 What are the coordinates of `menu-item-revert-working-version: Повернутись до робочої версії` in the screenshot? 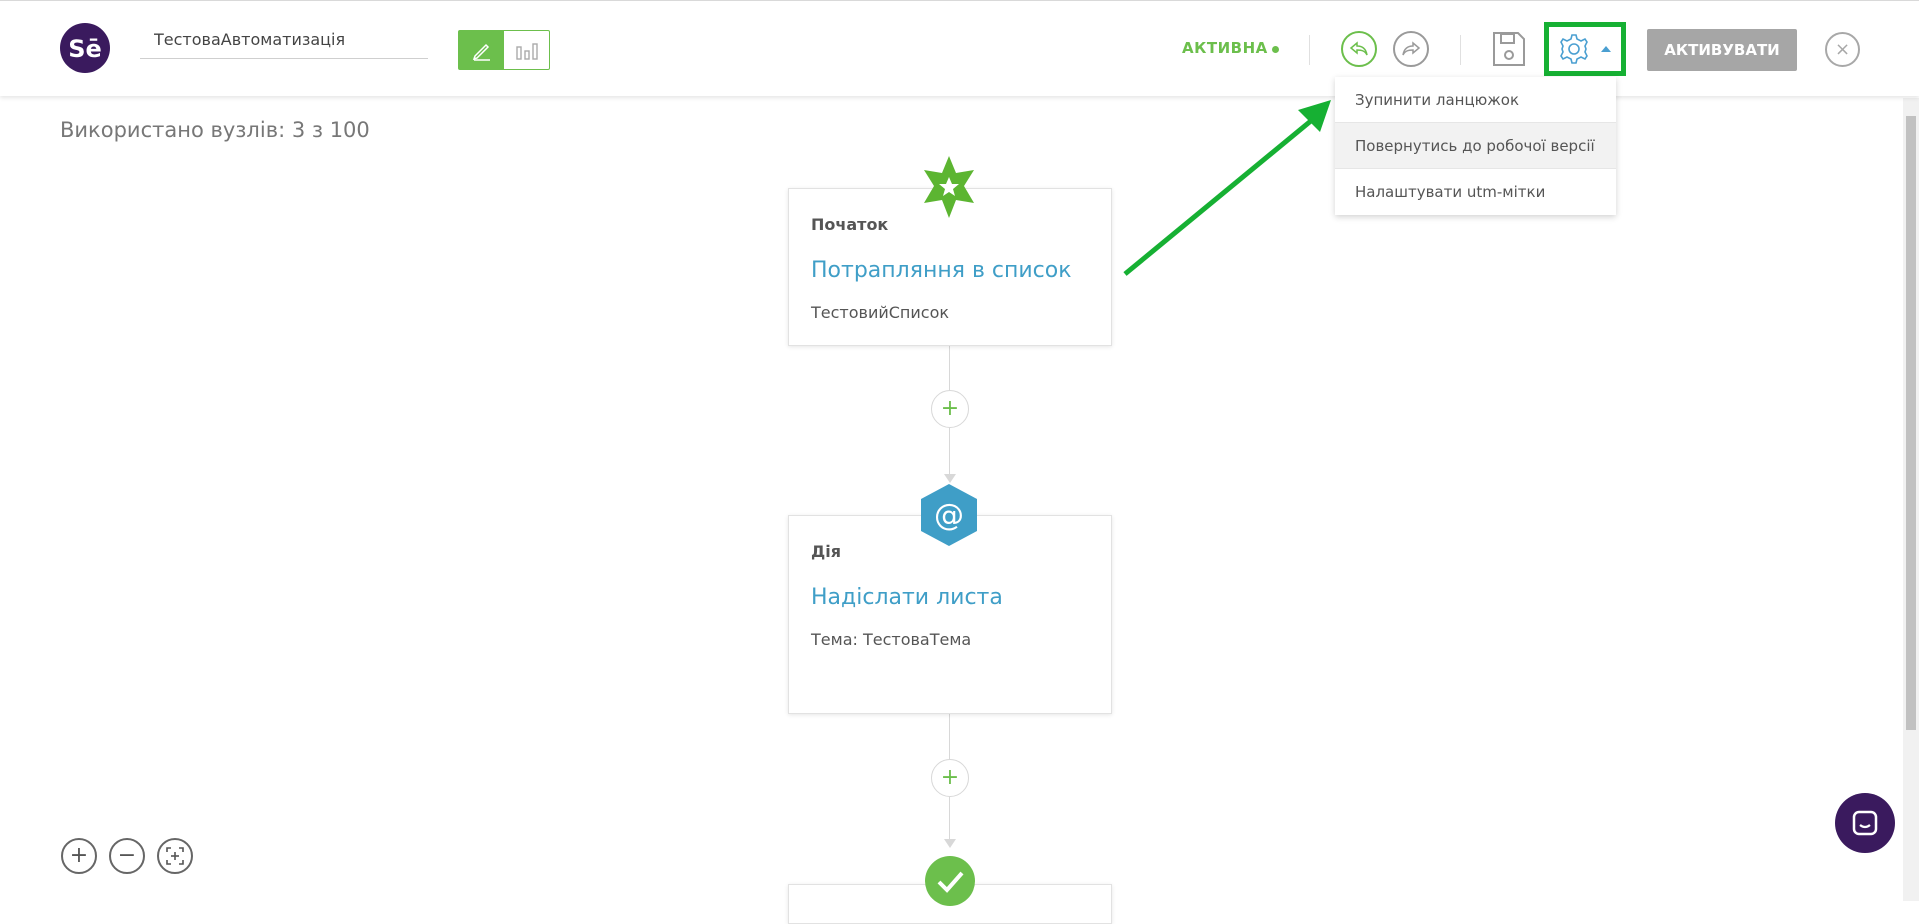 It's located at (1475, 146).